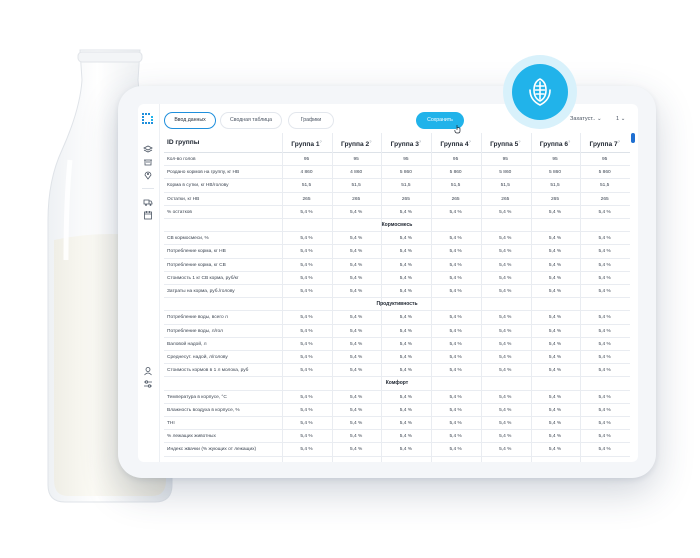 The height and width of the screenshot is (558, 700). What do you see at coordinates (148, 202) in the screenshot?
I see `truck-icon` at bounding box center [148, 202].